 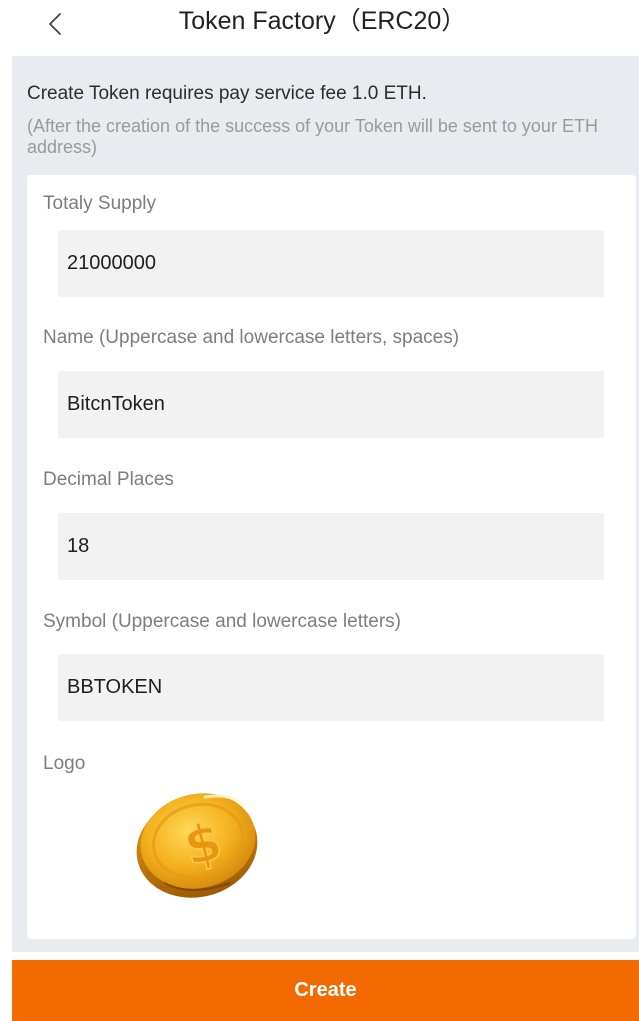 What do you see at coordinates (64, 763) in the screenshot?
I see `logo-label: Logo` at bounding box center [64, 763].